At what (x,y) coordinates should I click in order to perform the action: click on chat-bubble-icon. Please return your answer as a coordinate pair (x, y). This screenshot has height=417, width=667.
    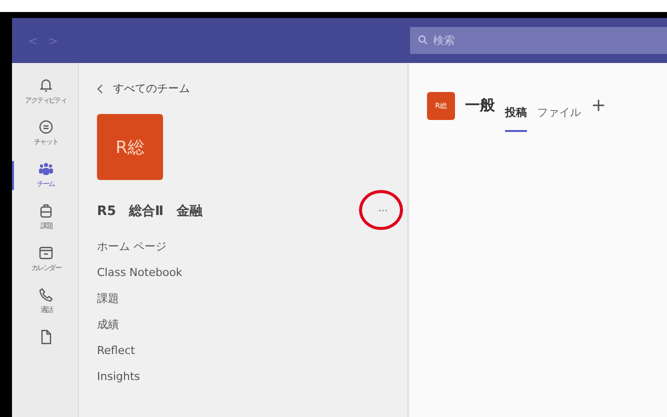
    Looking at the image, I should click on (46, 127).